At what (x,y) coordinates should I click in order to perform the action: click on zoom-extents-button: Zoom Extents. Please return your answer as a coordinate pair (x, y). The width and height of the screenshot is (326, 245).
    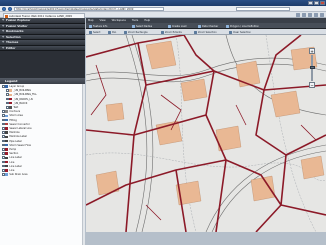
    Looking at the image, I should click on (171, 32).